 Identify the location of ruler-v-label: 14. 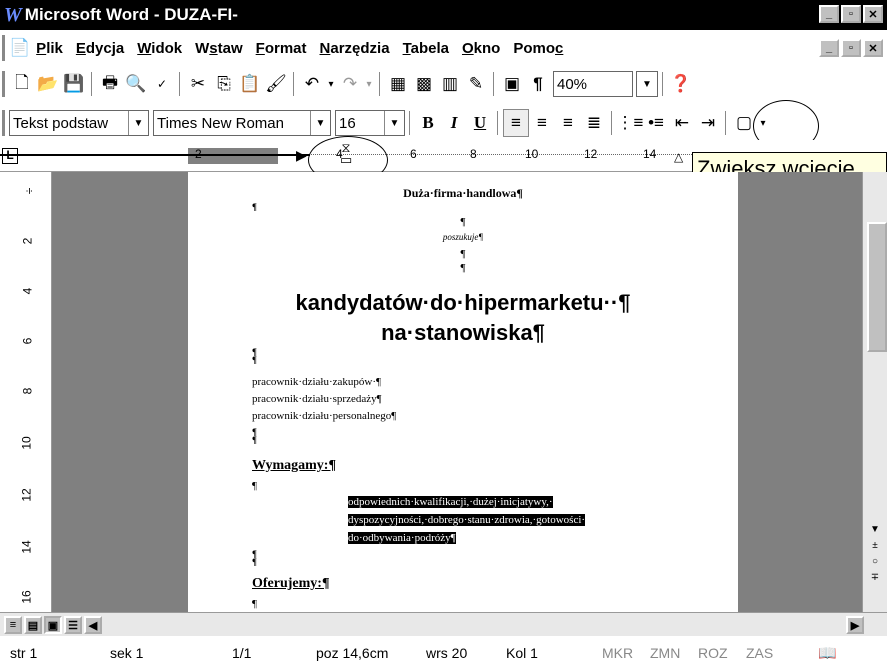
(26, 547).